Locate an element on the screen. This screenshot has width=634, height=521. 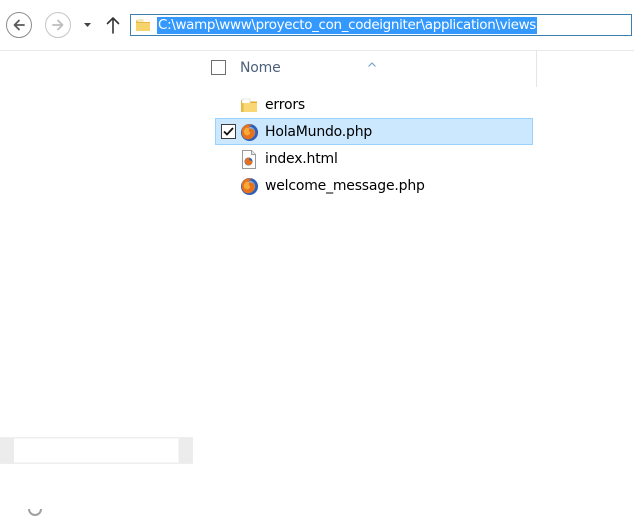
column-header-name: Nome is located at coordinates (368, 69).